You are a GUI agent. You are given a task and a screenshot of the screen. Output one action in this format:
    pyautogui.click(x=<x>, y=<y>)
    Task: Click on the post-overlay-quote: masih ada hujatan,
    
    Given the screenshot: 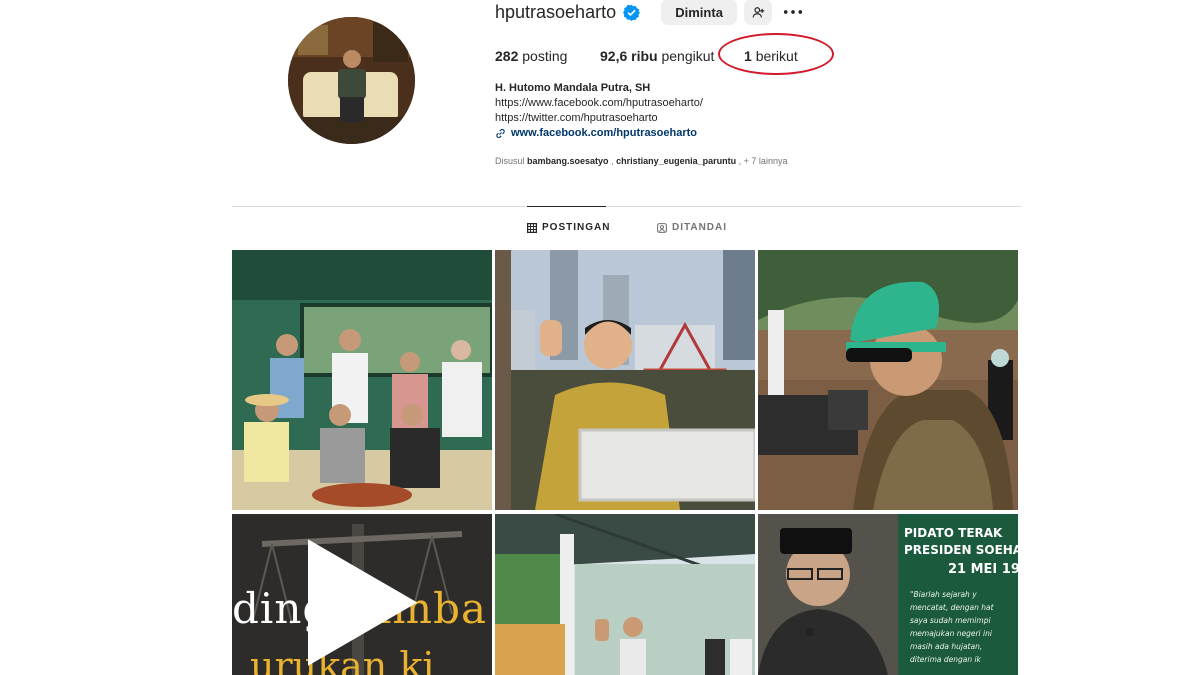 What is the action you would take?
    pyautogui.click(x=946, y=646)
    